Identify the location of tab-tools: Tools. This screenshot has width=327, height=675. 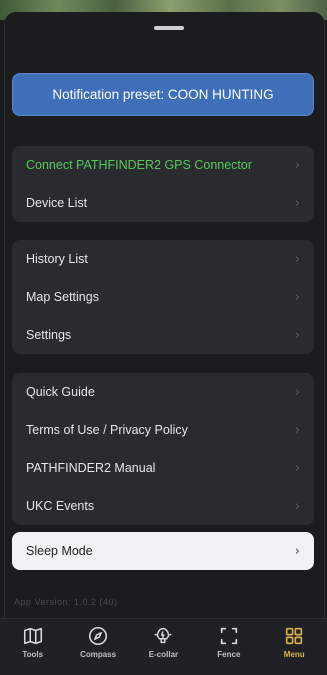
(33, 642).